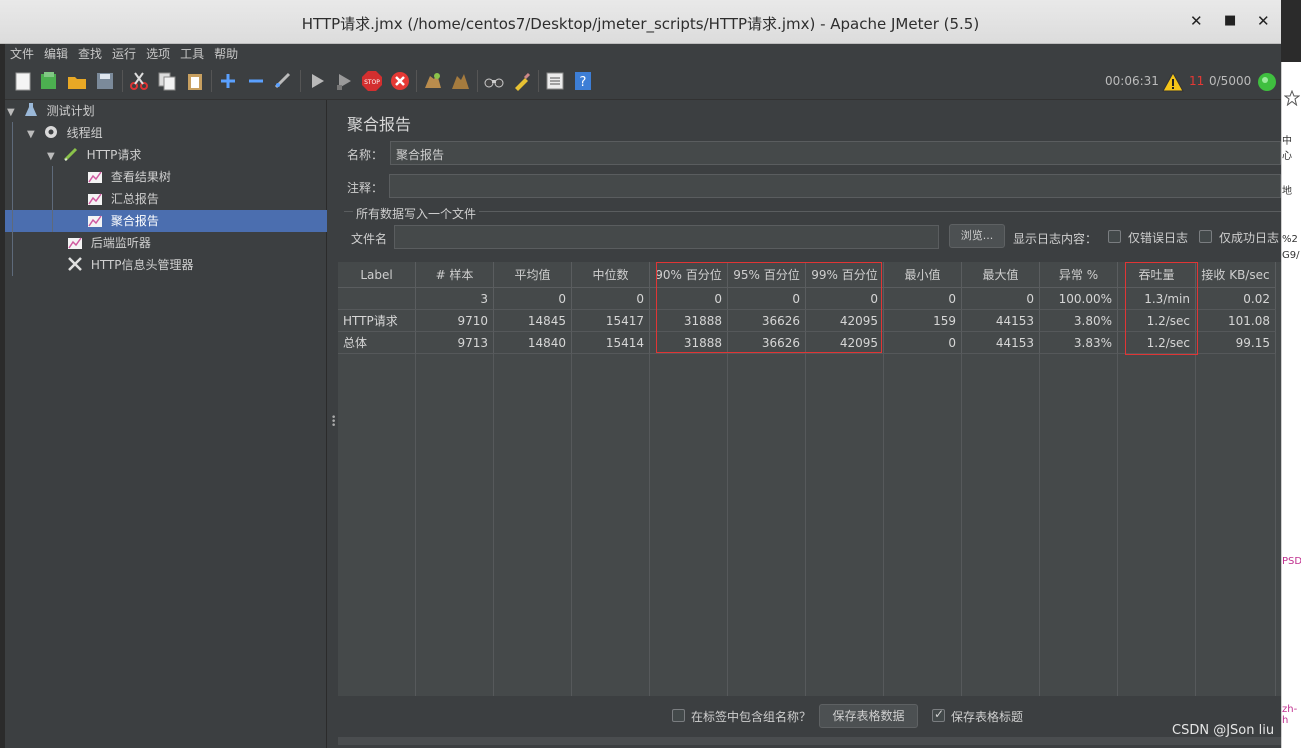  I want to click on templates-icon, so click(49, 81).